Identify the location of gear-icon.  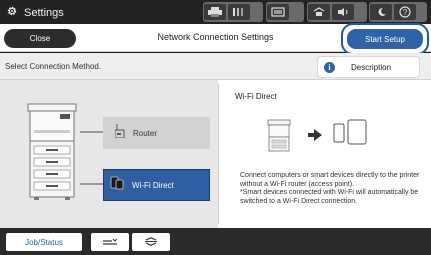
(12, 13).